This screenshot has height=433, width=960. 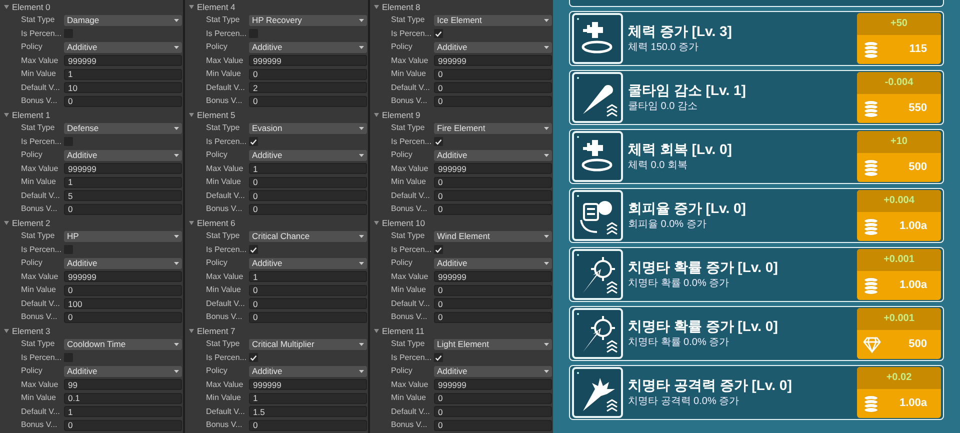 What do you see at coordinates (123, 344) in the screenshot?
I see `dropdown: Cooldown Time` at bounding box center [123, 344].